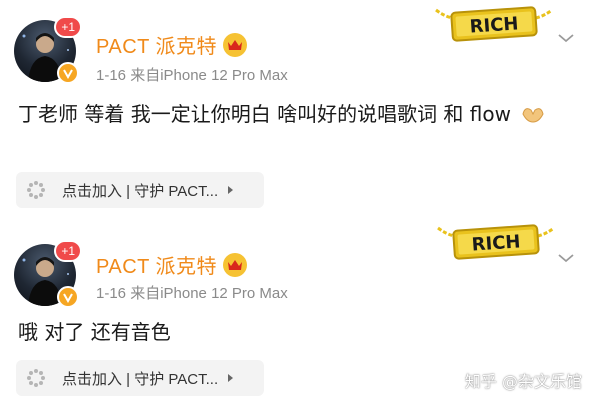  What do you see at coordinates (533, 117) in the screenshot?
I see `palms-up-hands-icon` at bounding box center [533, 117].